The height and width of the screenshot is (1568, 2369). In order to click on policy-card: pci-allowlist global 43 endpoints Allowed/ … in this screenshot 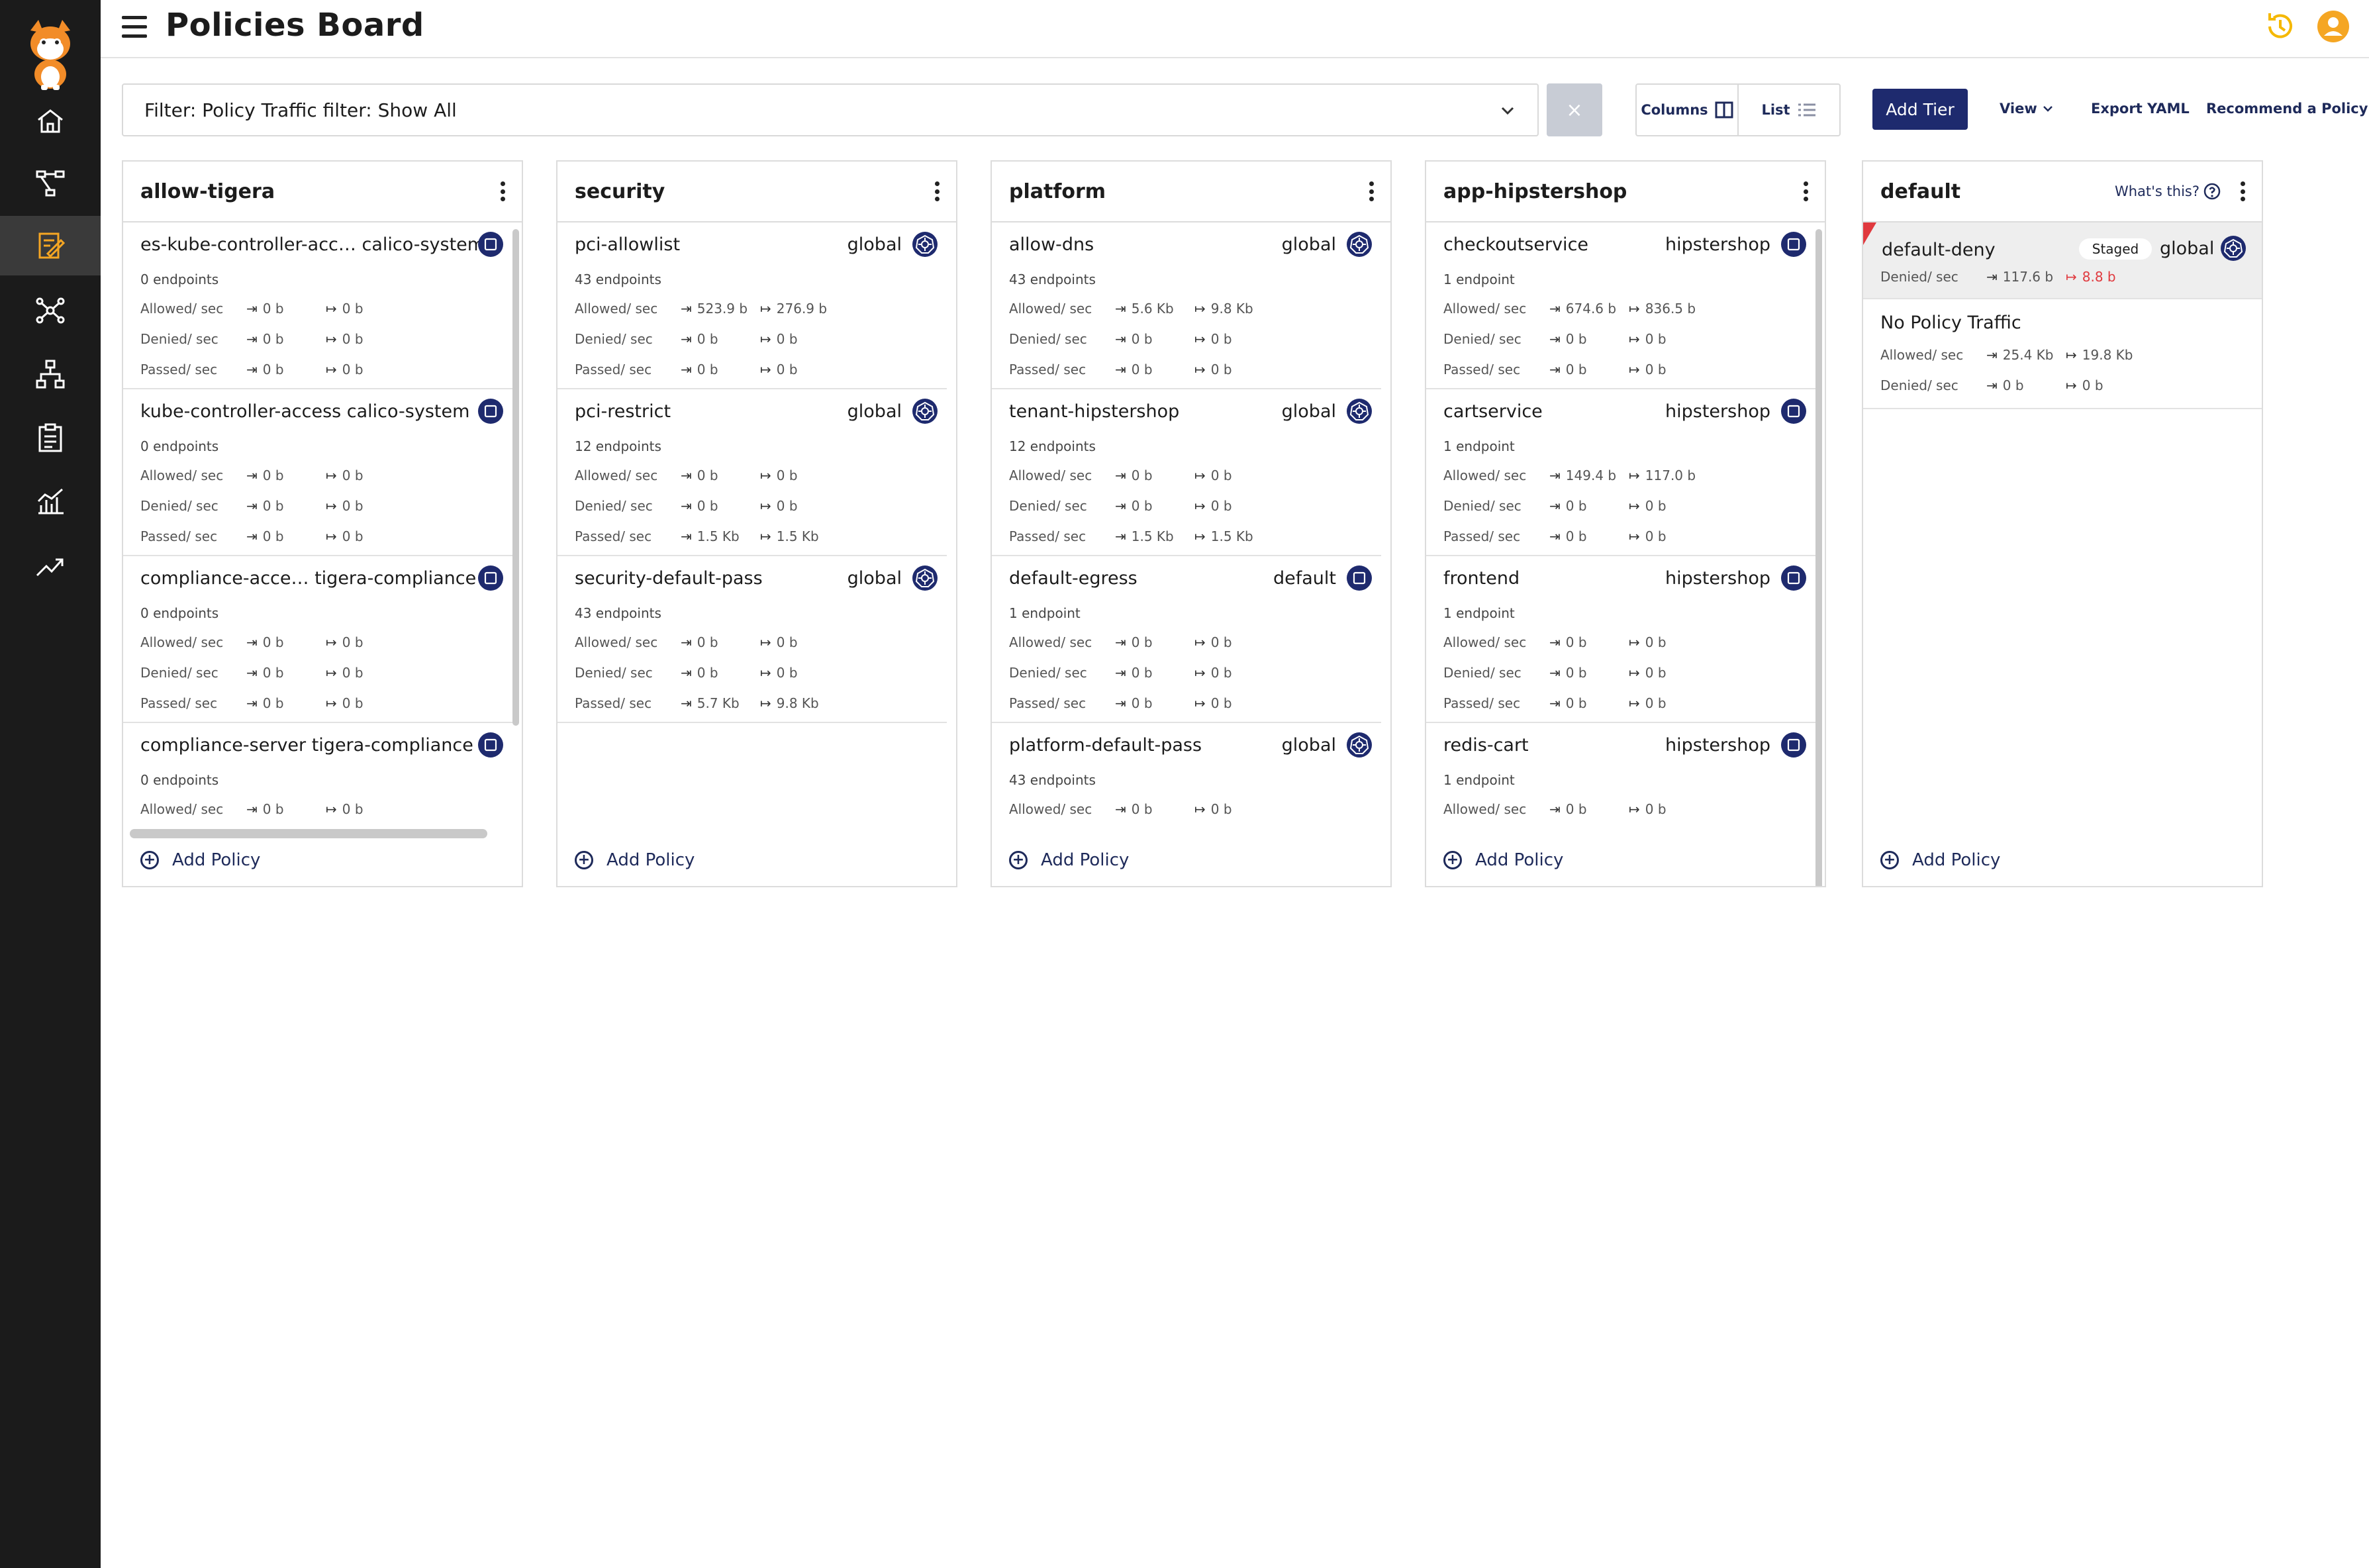, I will do `click(752, 305)`.